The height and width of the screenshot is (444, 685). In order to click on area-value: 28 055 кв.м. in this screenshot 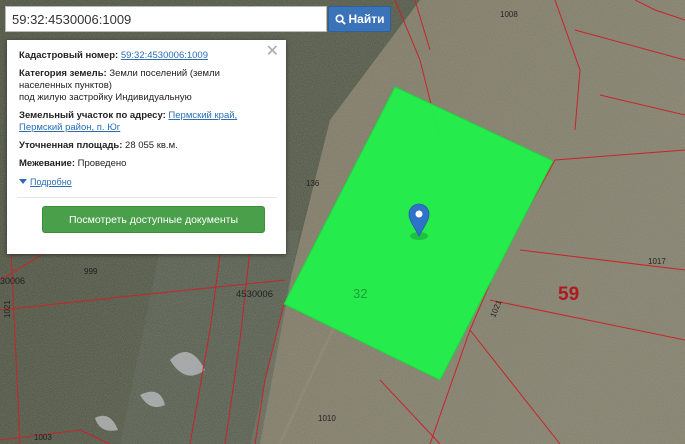, I will do `click(151, 145)`.